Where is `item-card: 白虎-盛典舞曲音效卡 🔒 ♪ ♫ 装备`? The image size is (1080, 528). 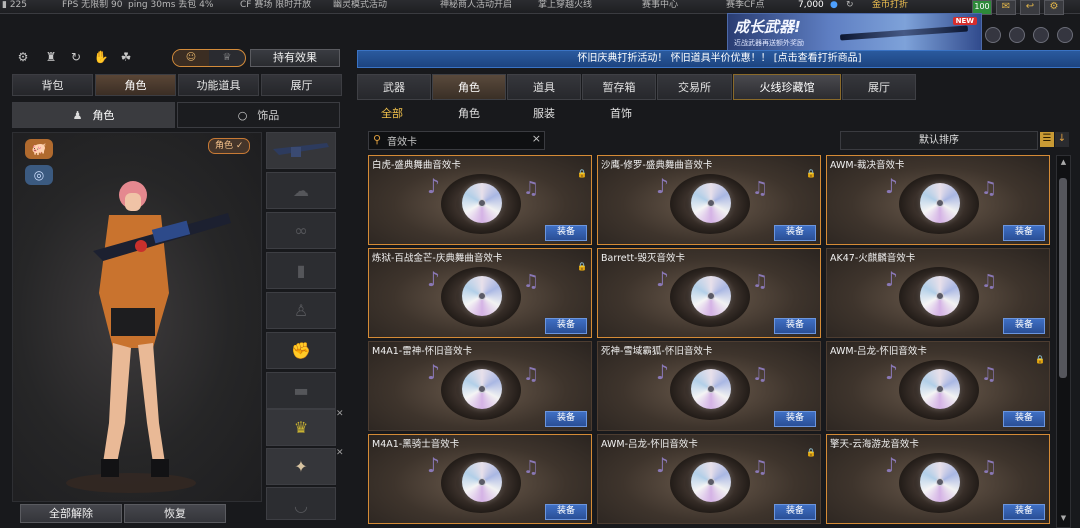
item-card: 白虎-盛典舞曲音效卡 🔒 ♪ ♫ 装备 is located at coordinates (480, 200).